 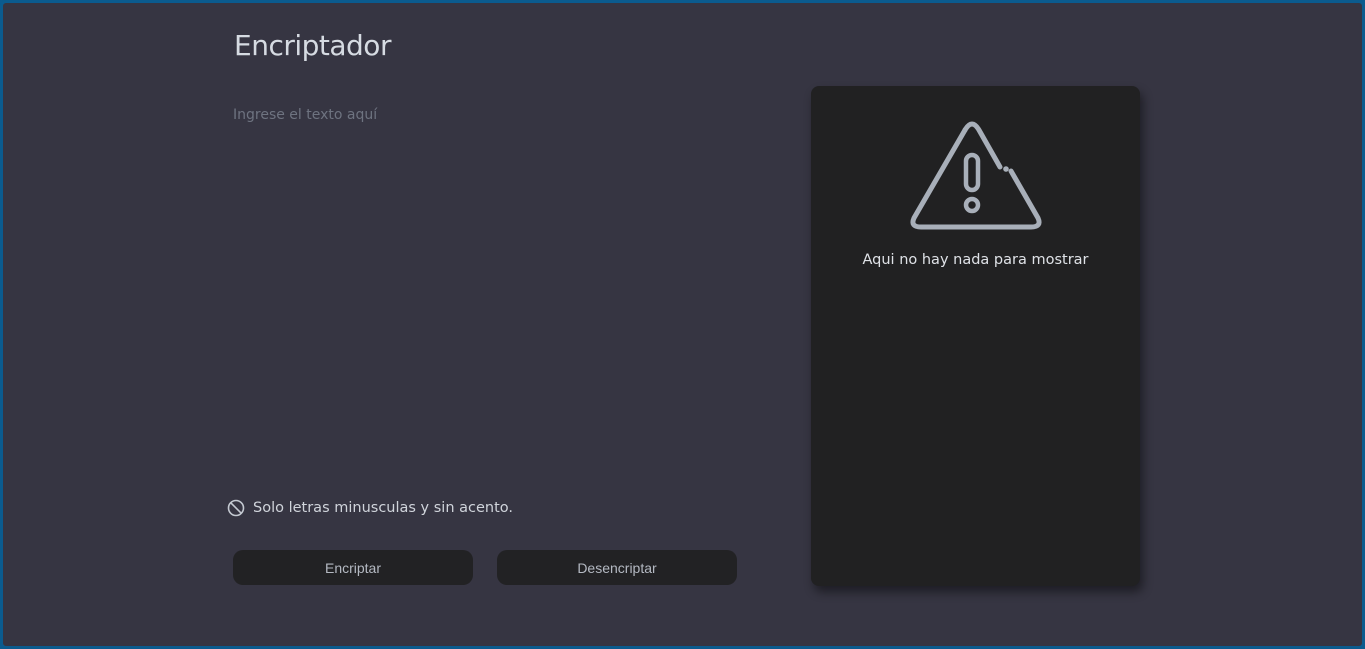 What do you see at coordinates (312, 45) in the screenshot?
I see `page-title: Encriptador` at bounding box center [312, 45].